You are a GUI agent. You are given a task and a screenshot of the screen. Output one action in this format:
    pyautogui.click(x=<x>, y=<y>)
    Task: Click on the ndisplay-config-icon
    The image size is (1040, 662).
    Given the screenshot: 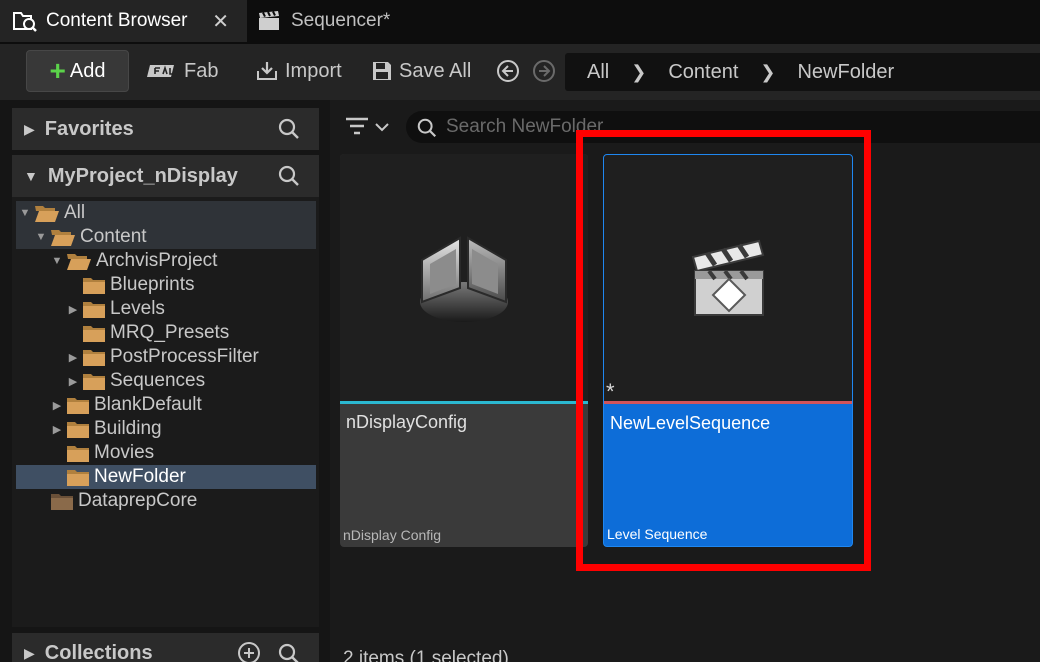 What is the action you would take?
    pyautogui.click(x=464, y=278)
    